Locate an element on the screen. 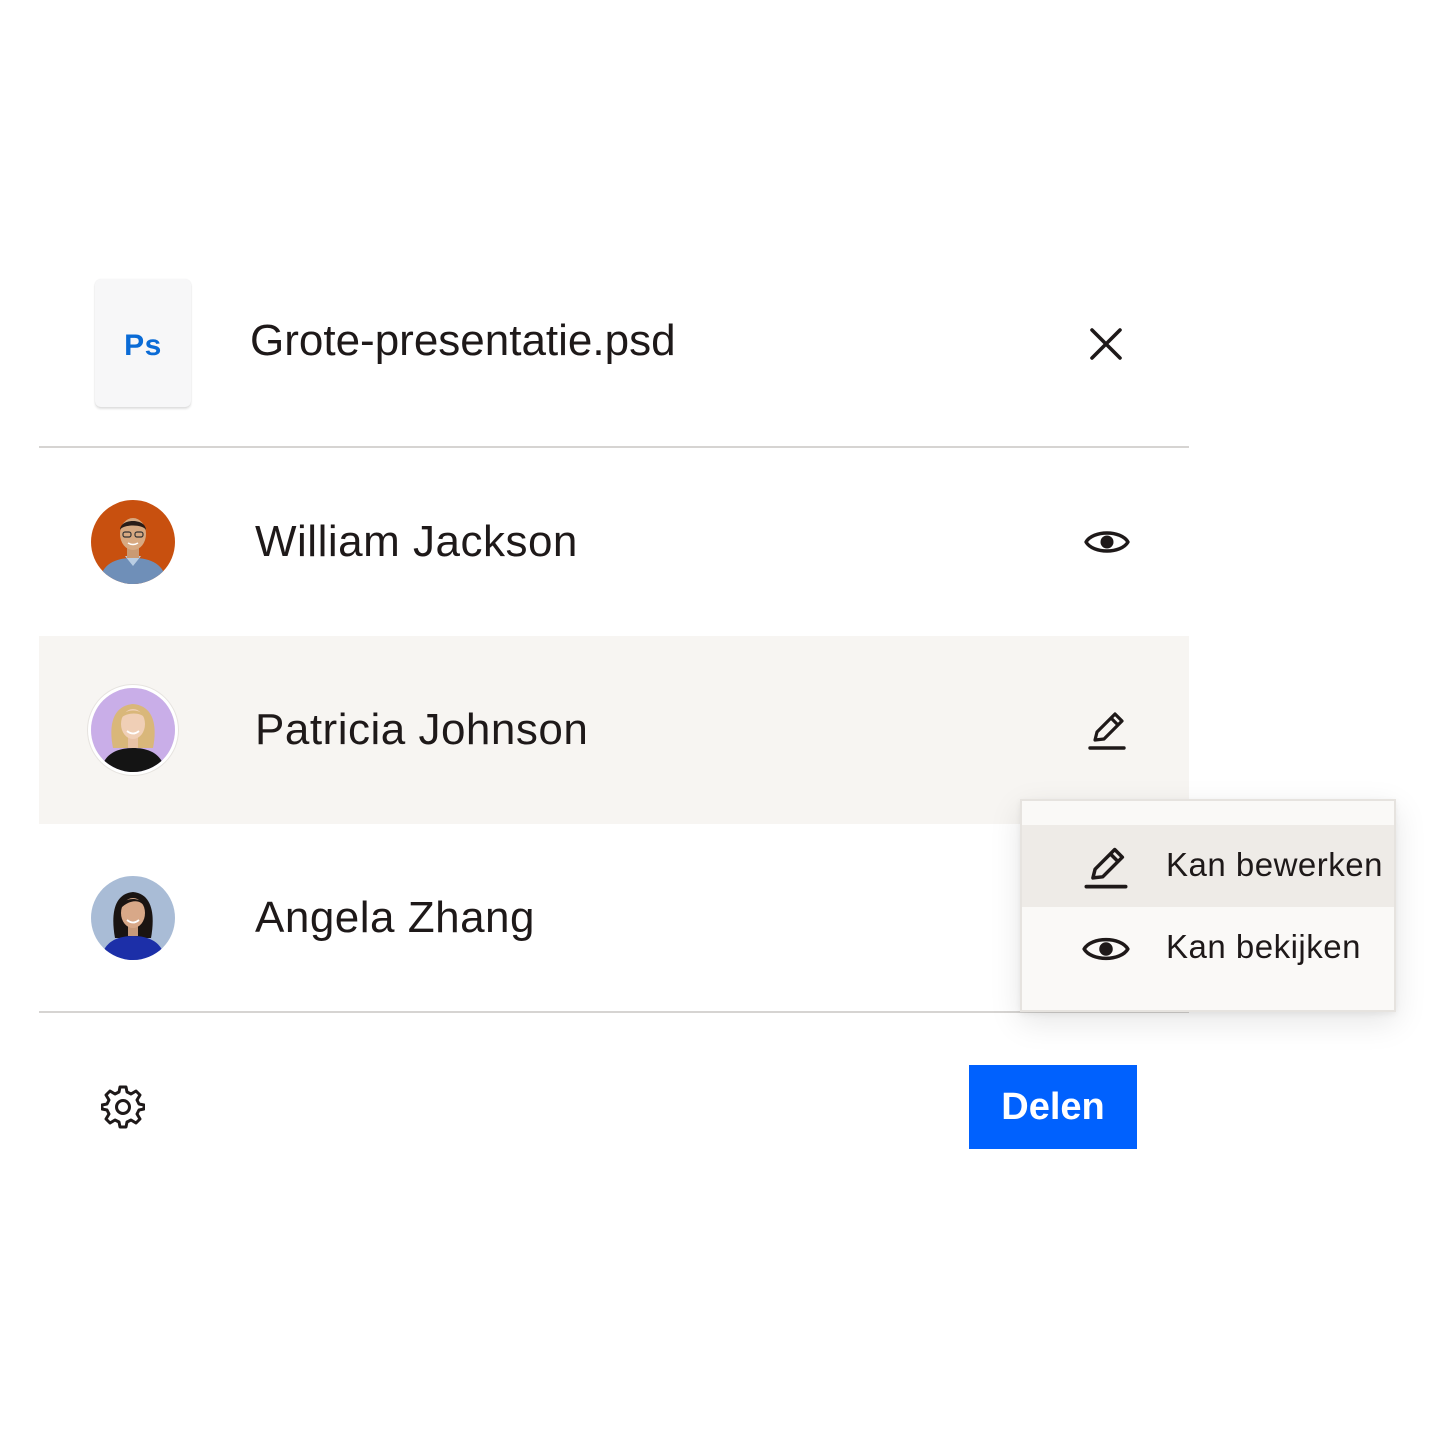  close-button is located at coordinates (1106, 344).